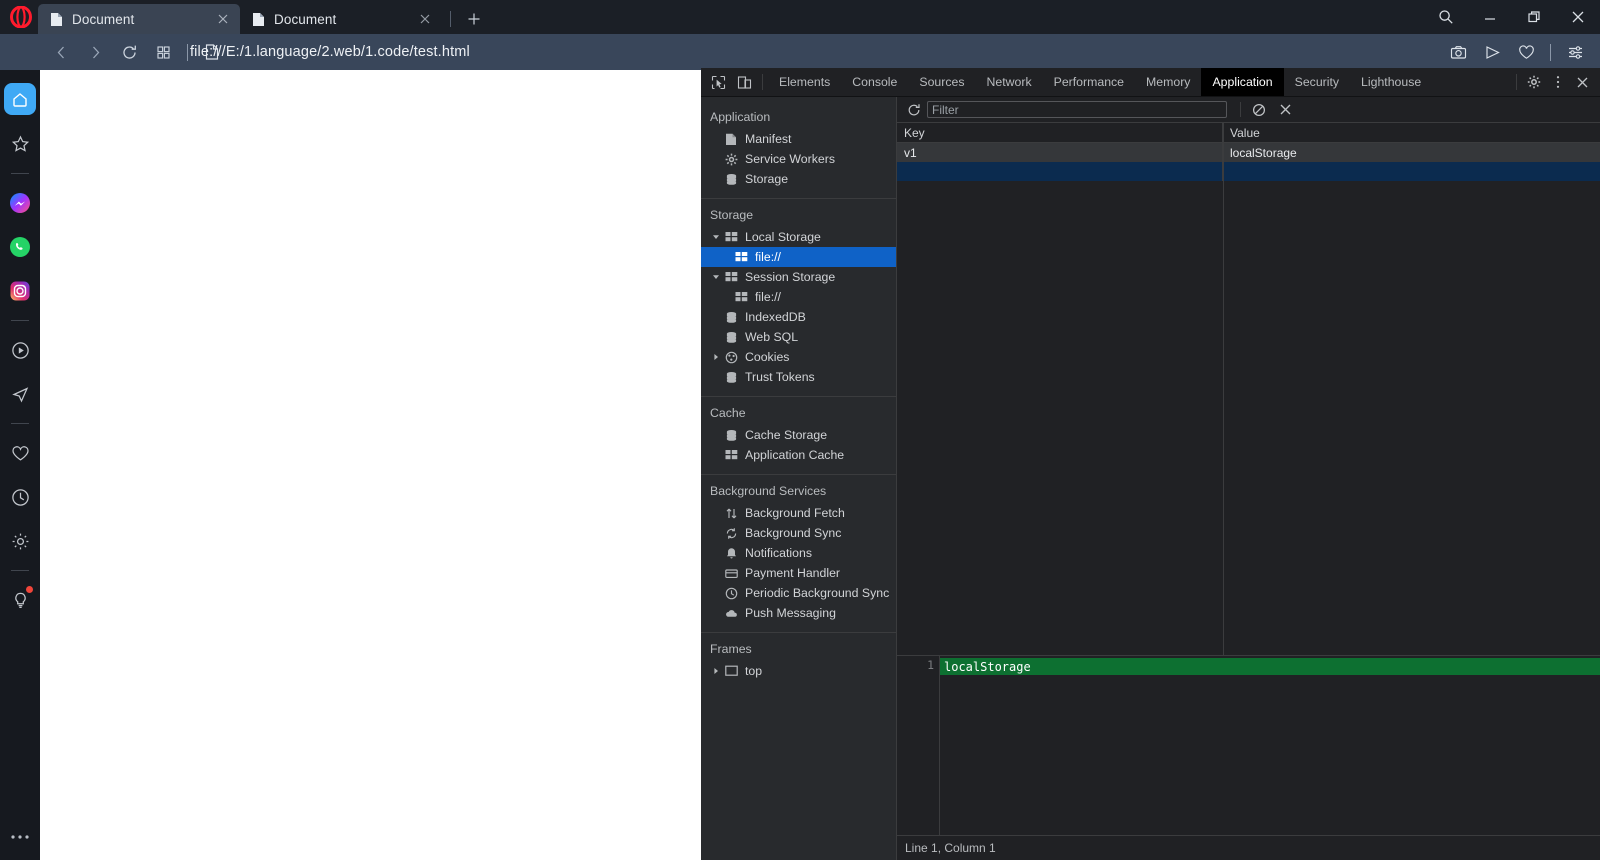 This screenshot has height=860, width=1600. What do you see at coordinates (474, 19) in the screenshot?
I see `new-tab-button` at bounding box center [474, 19].